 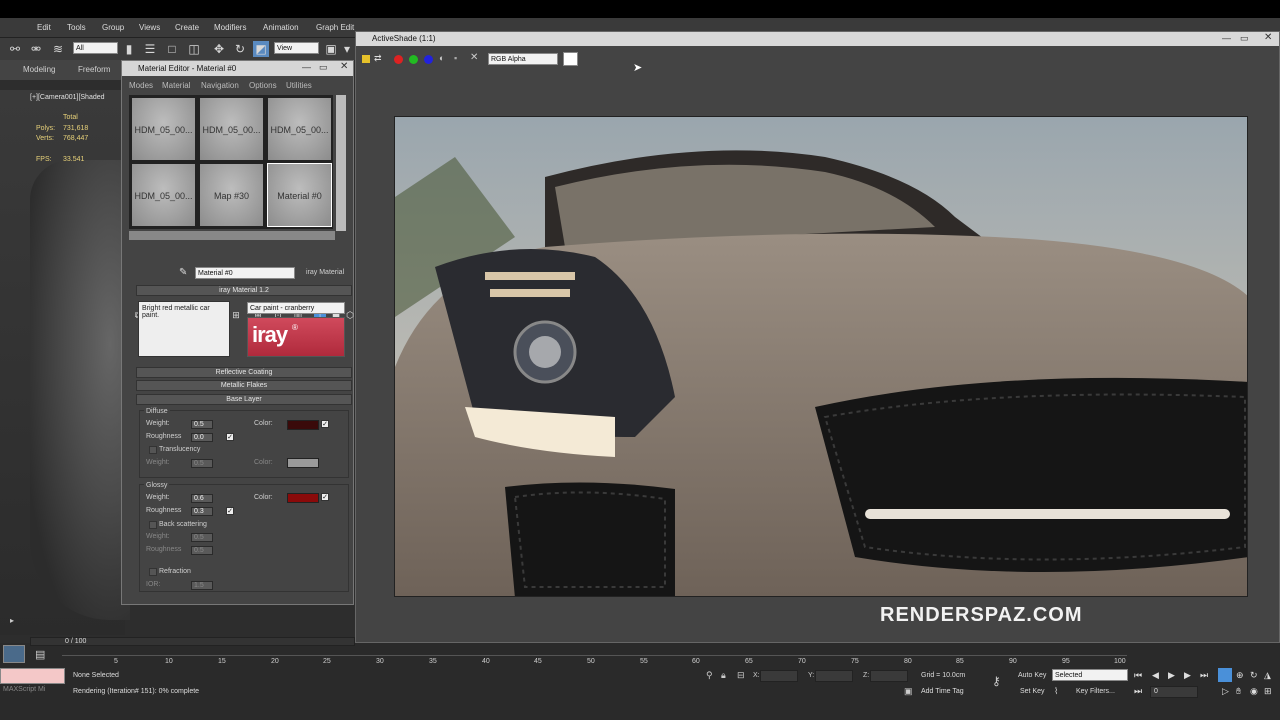 What do you see at coordinates (335, 27) in the screenshot?
I see `menu-graph-editors: Graph Edit` at bounding box center [335, 27].